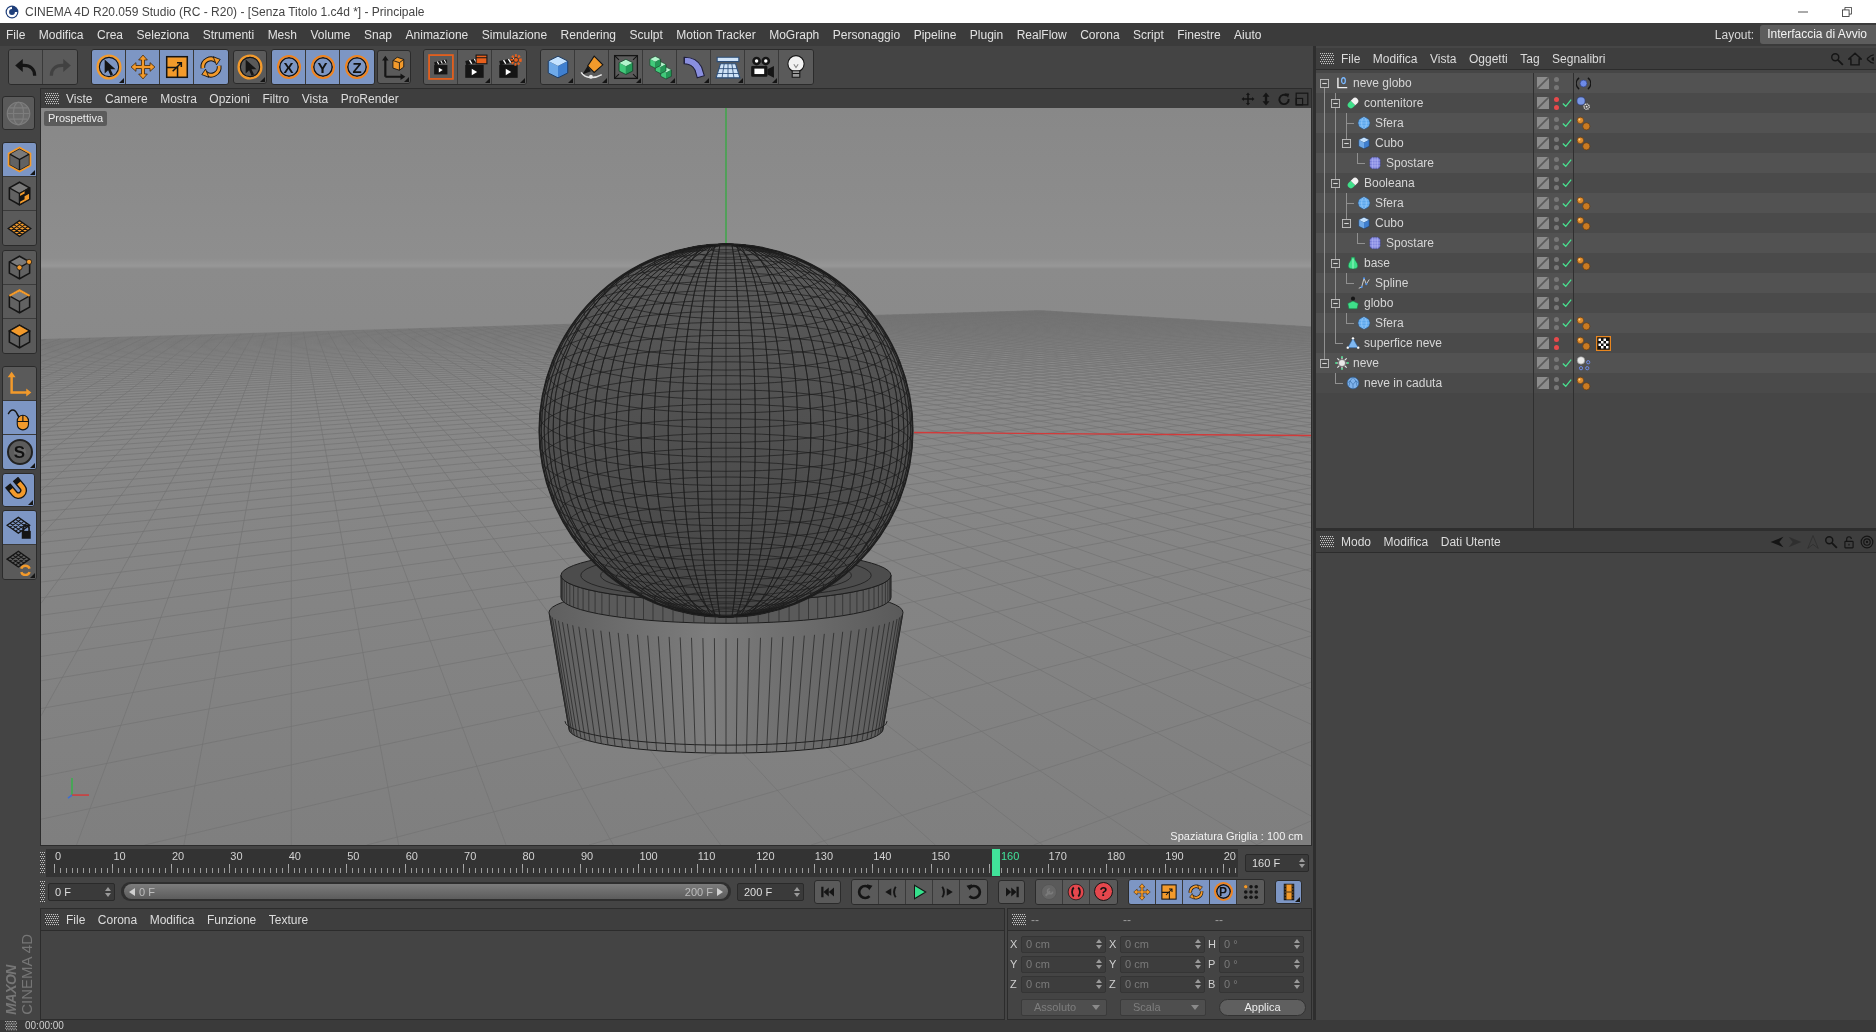 This screenshot has width=1876, height=1032. What do you see at coordinates (1596, 143) in the screenshot?
I see `object-row: Cubo` at bounding box center [1596, 143].